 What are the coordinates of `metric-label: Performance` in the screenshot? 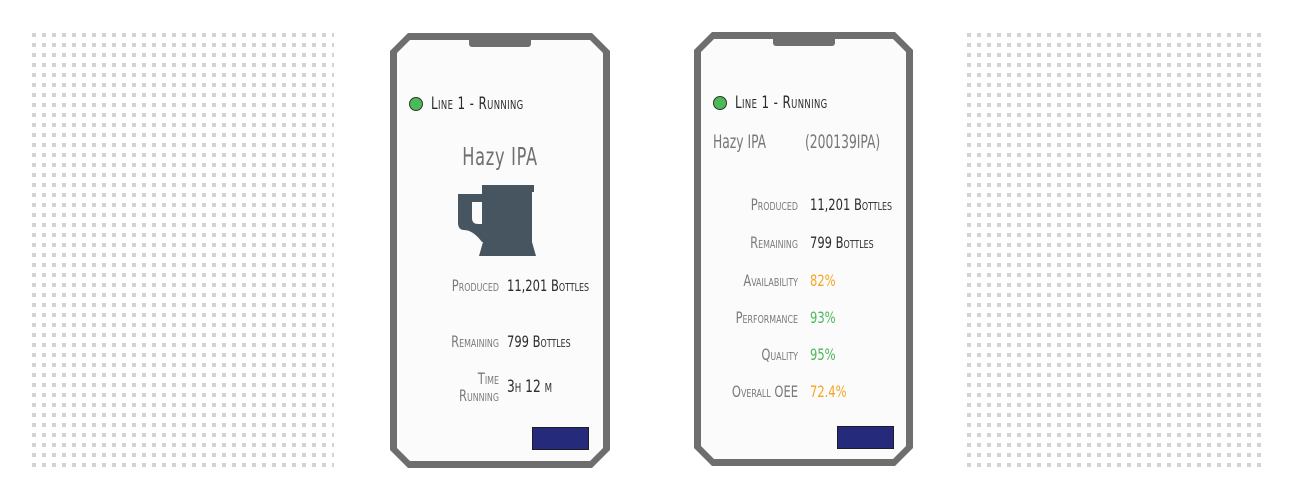 It's located at (766, 317).